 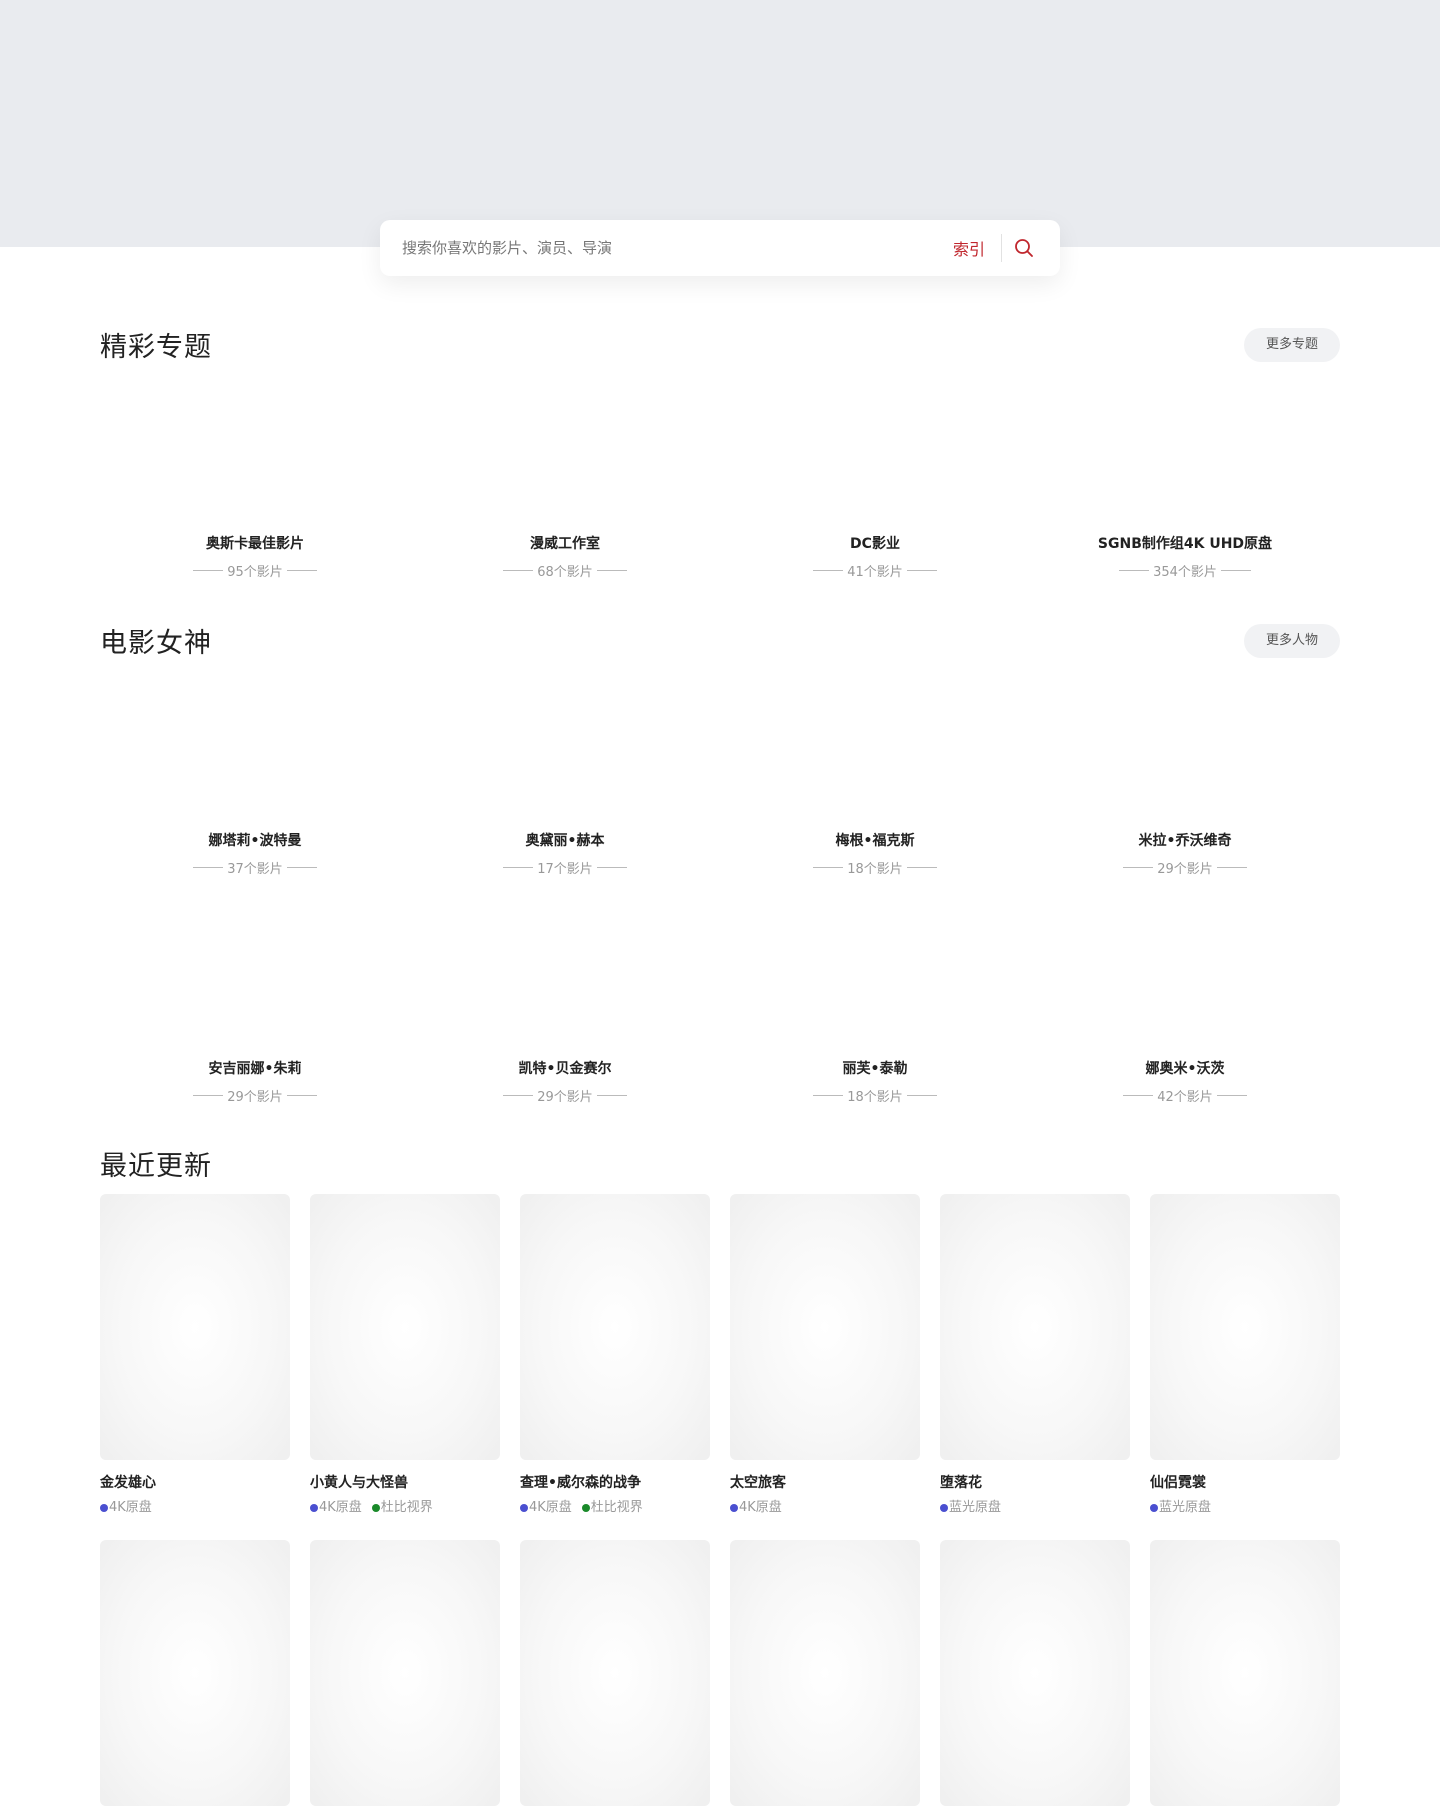 I want to click on movie-card: 堕落花 蓝光原盘, so click(x=1035, y=1355).